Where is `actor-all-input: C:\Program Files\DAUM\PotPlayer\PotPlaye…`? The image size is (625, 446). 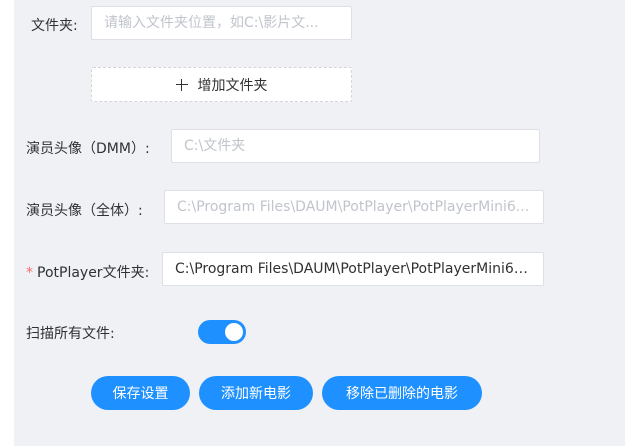 actor-all-input: C:\Program Files\DAUM\PotPlayer\PotPlaye… is located at coordinates (354, 207).